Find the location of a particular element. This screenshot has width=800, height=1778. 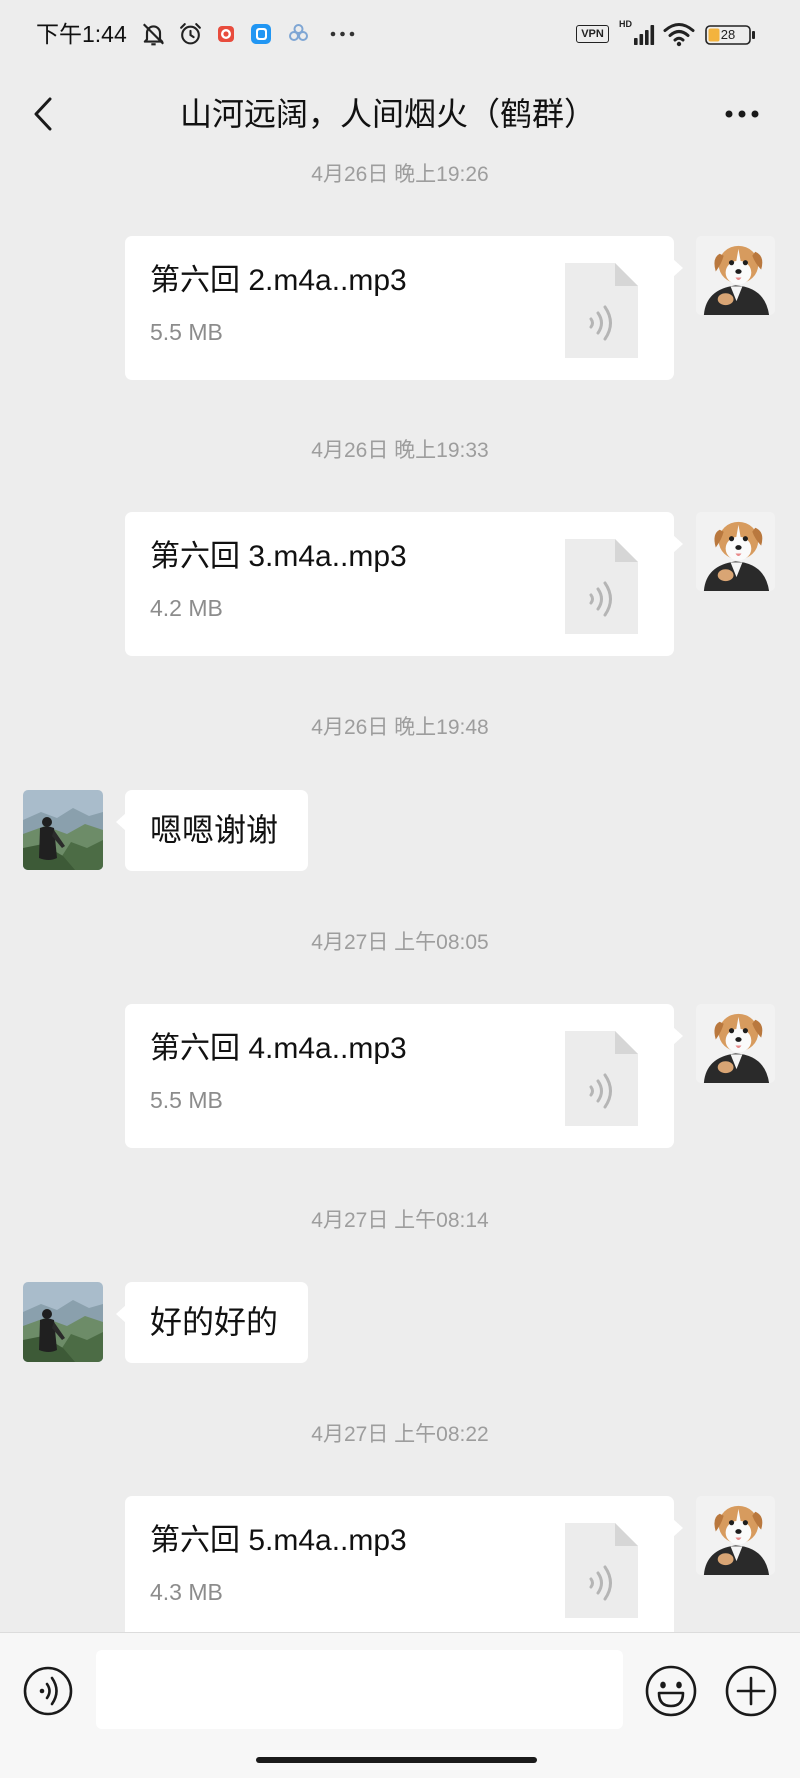

chat-menu-button is located at coordinates (742, 114).